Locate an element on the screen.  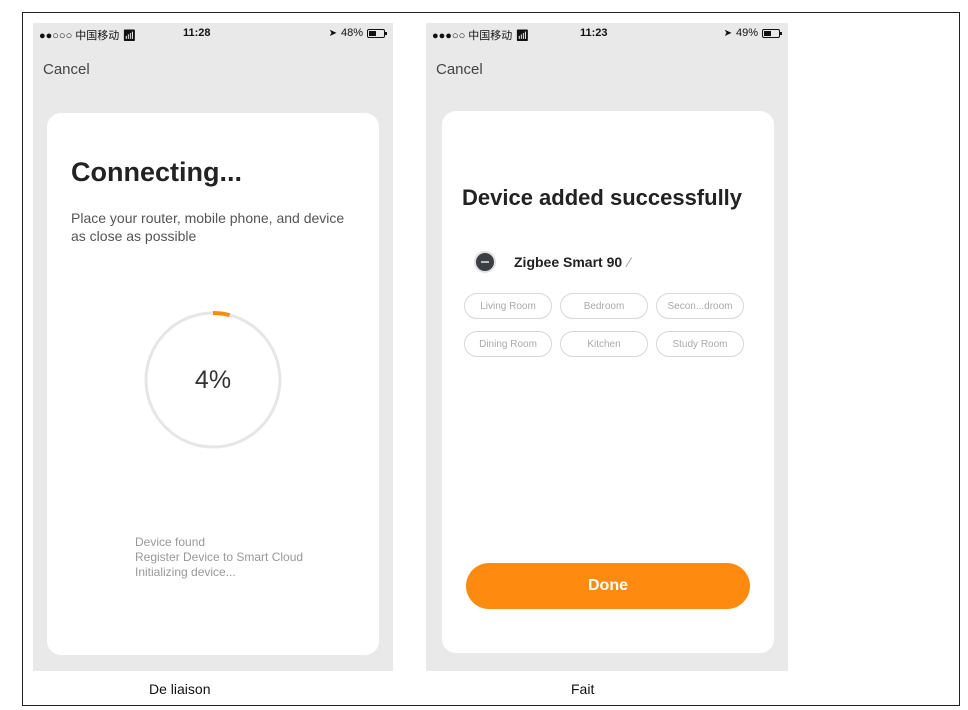
room-chip-living-room: Living Room is located at coordinates (508, 306).